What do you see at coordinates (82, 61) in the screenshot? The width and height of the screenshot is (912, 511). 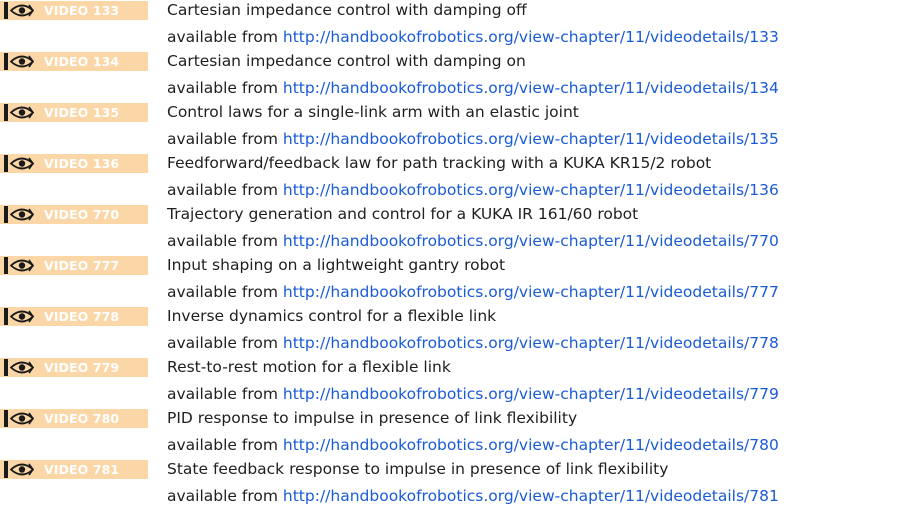 I see `video-number: VIDEO 134` at bounding box center [82, 61].